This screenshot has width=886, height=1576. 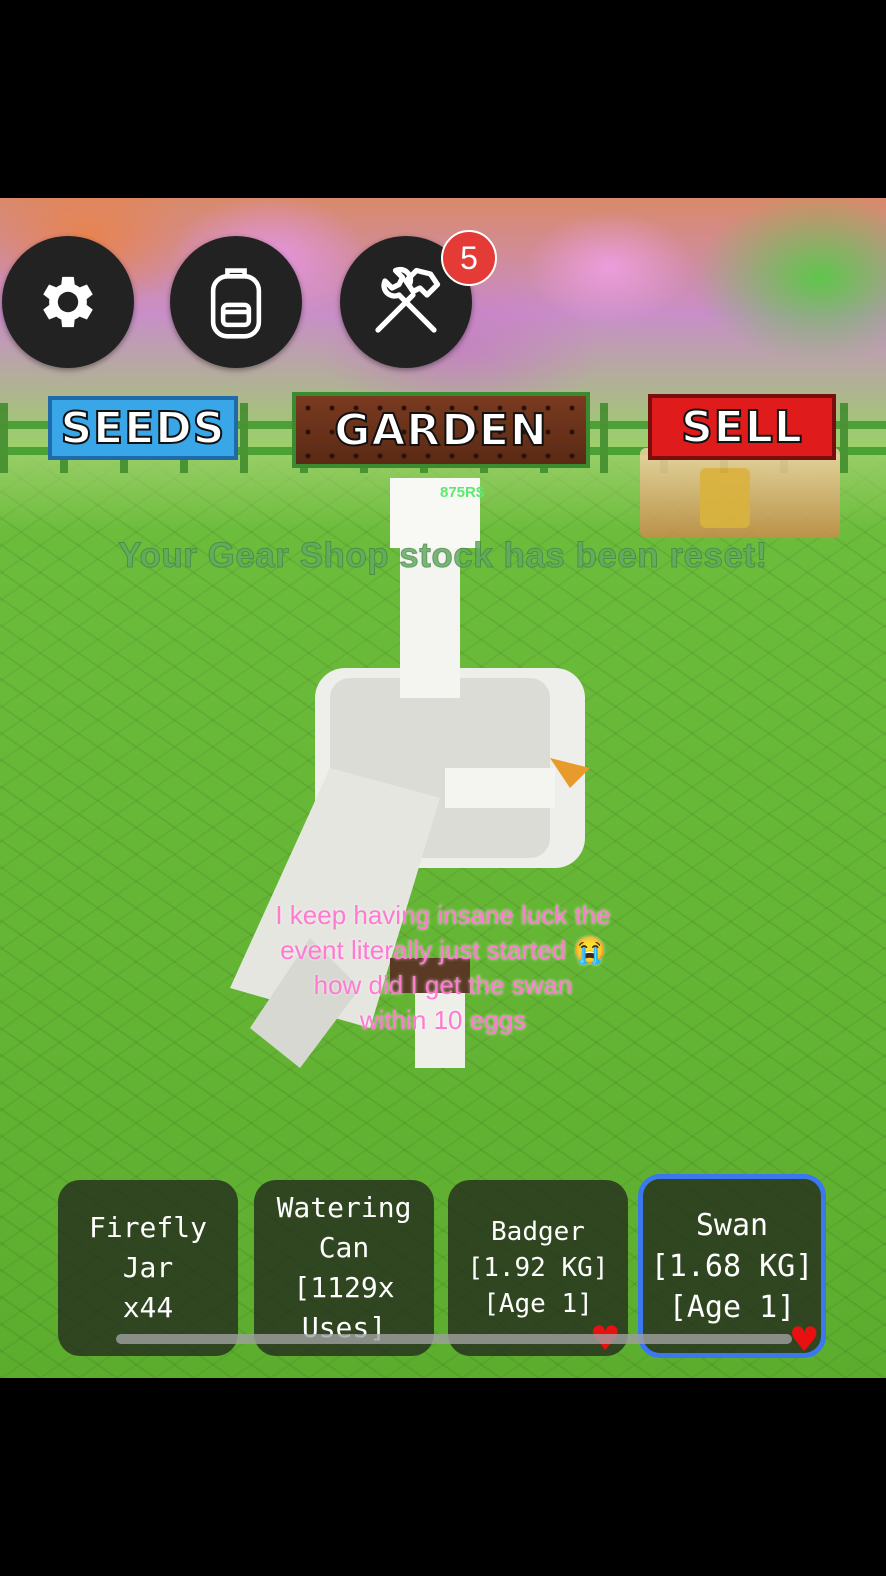 I want to click on slot-line: x44, so click(x=148, y=1307).